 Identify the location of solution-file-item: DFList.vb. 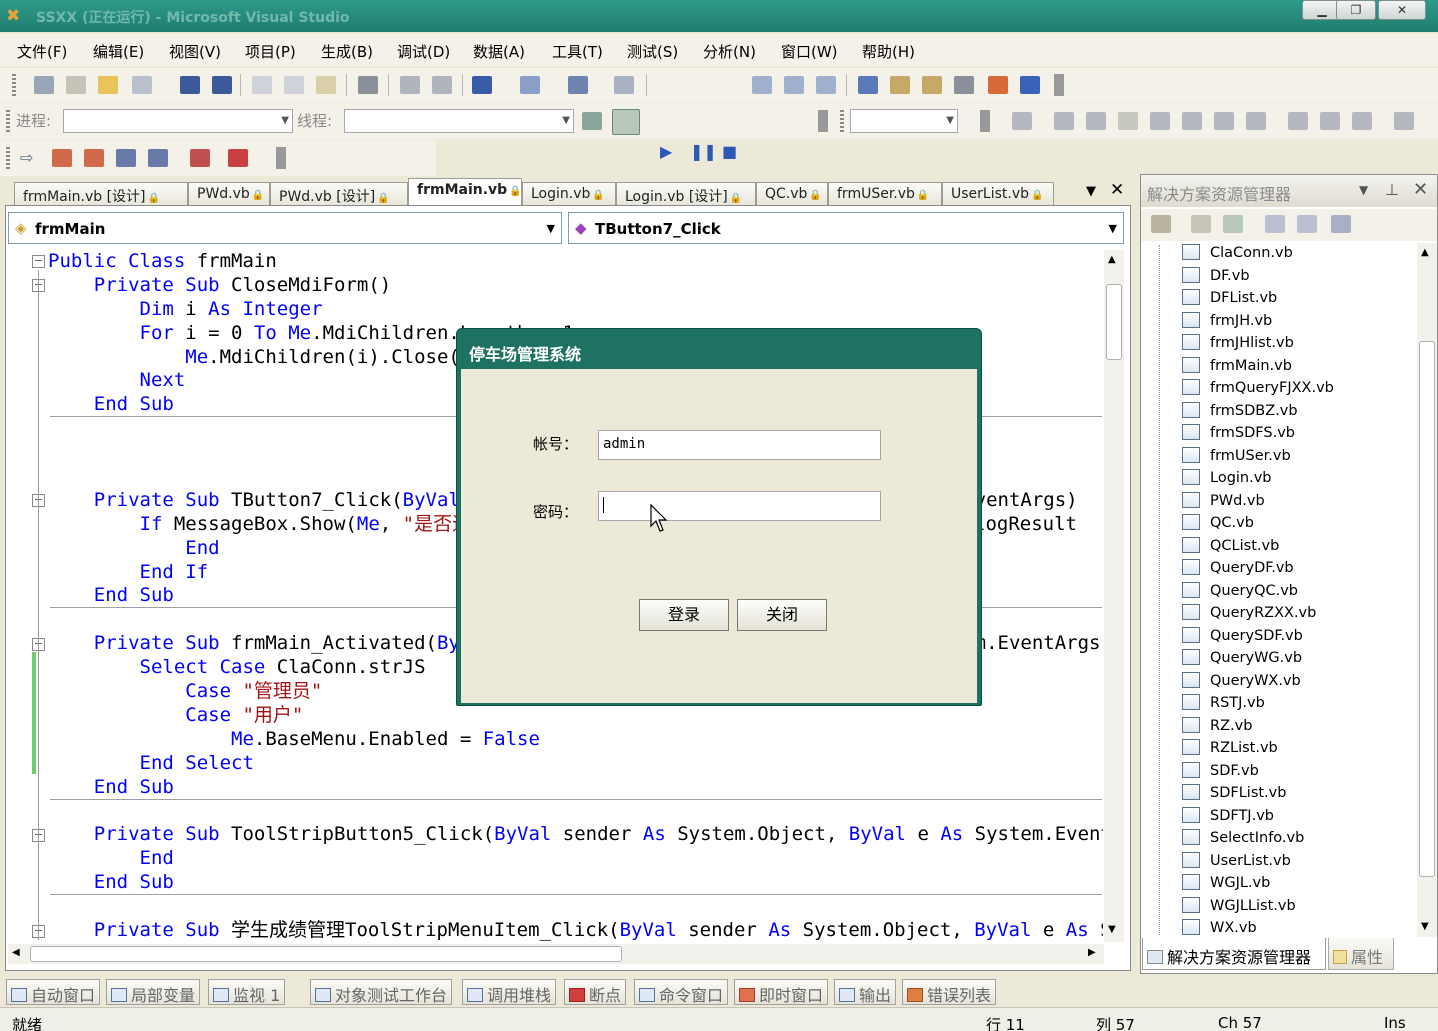
(1229, 300).